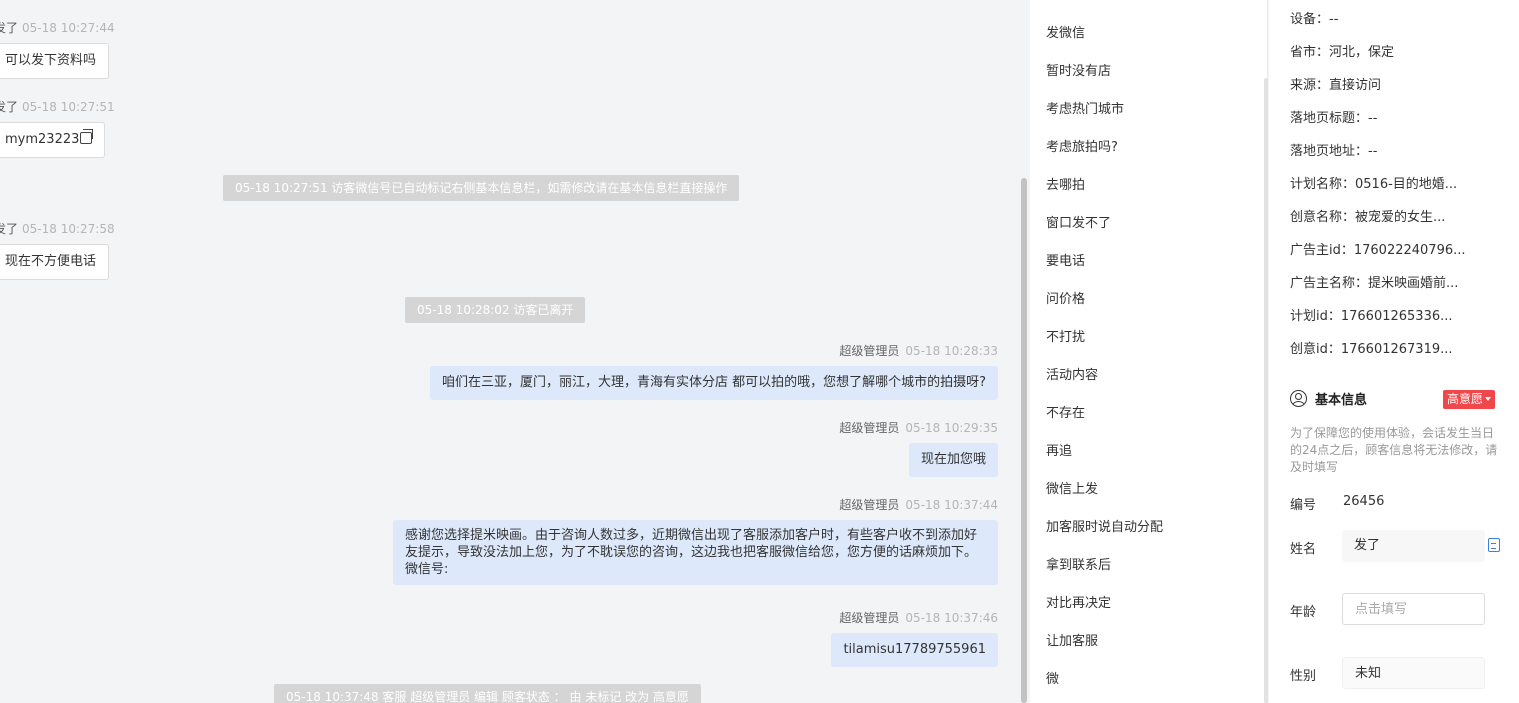 This screenshot has height=703, width=1519. Describe the element at coordinates (1104, 525) in the screenshot. I see `quick-reply-item: 加客服时说自动分配` at that location.